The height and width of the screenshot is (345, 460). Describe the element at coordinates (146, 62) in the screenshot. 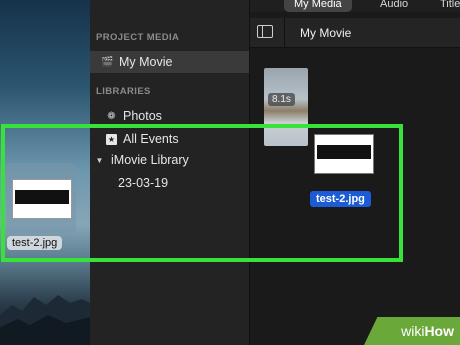

I see `sidebar-item-label: My Movie` at that location.